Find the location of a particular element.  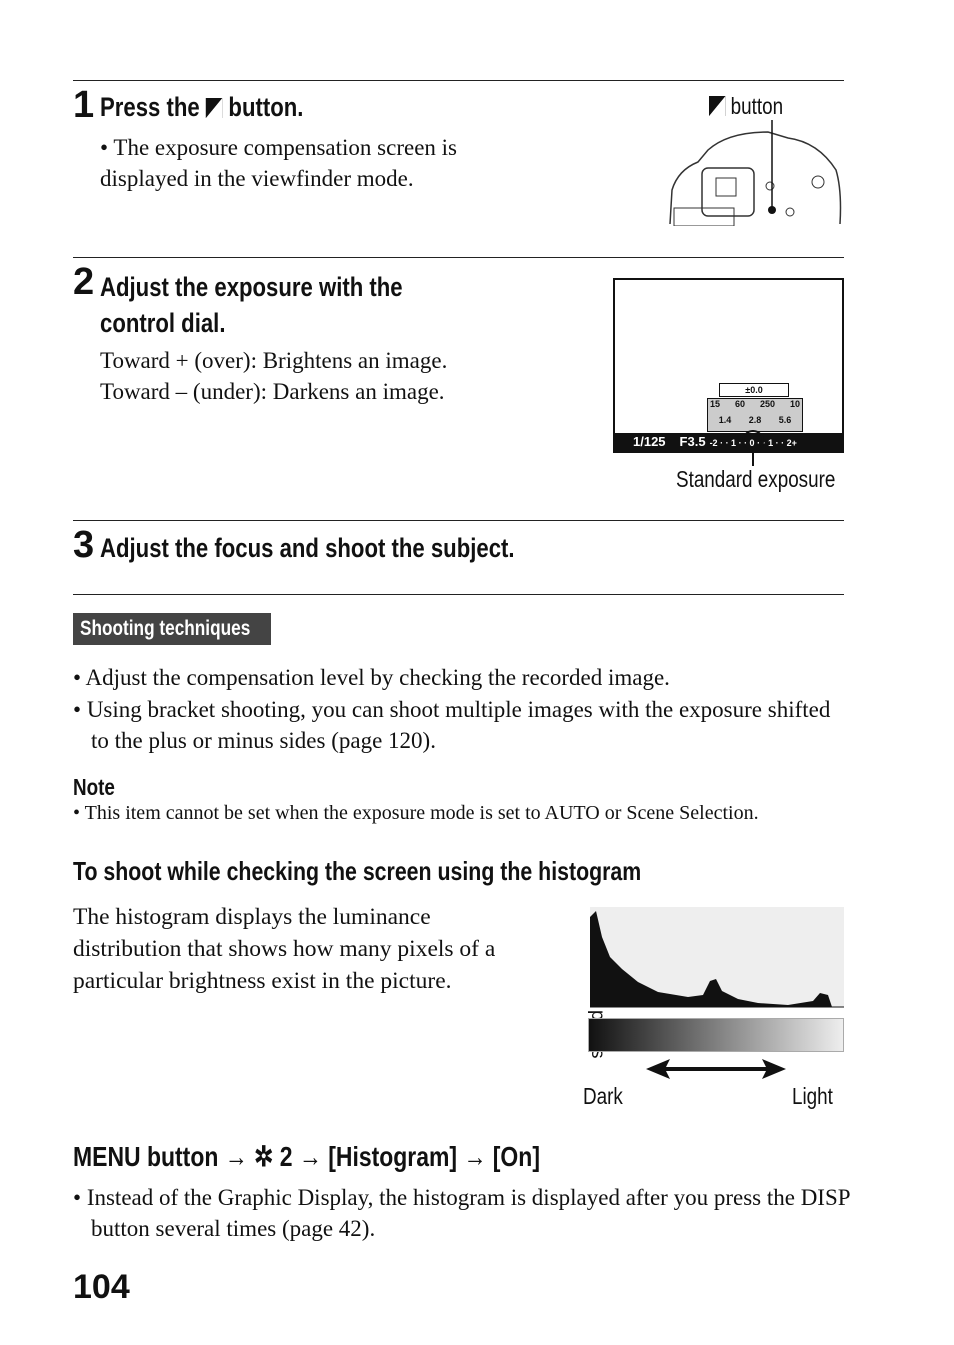

scale-value: 250 is located at coordinates (767, 404).